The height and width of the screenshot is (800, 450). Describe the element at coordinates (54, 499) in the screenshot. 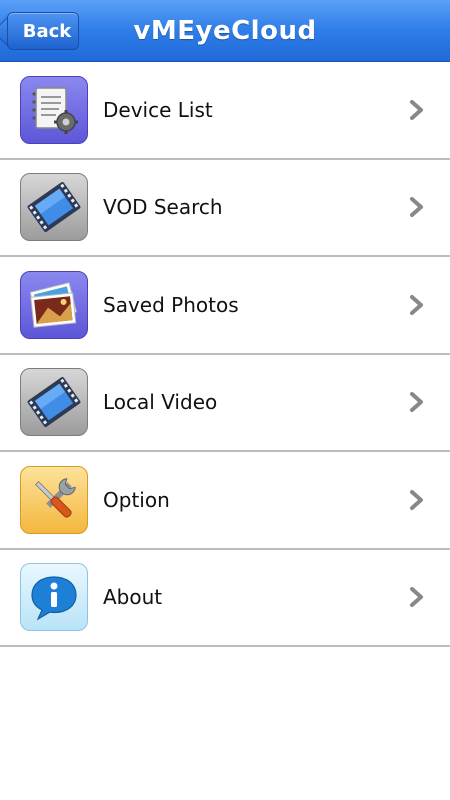

I see `tools-icon` at that location.